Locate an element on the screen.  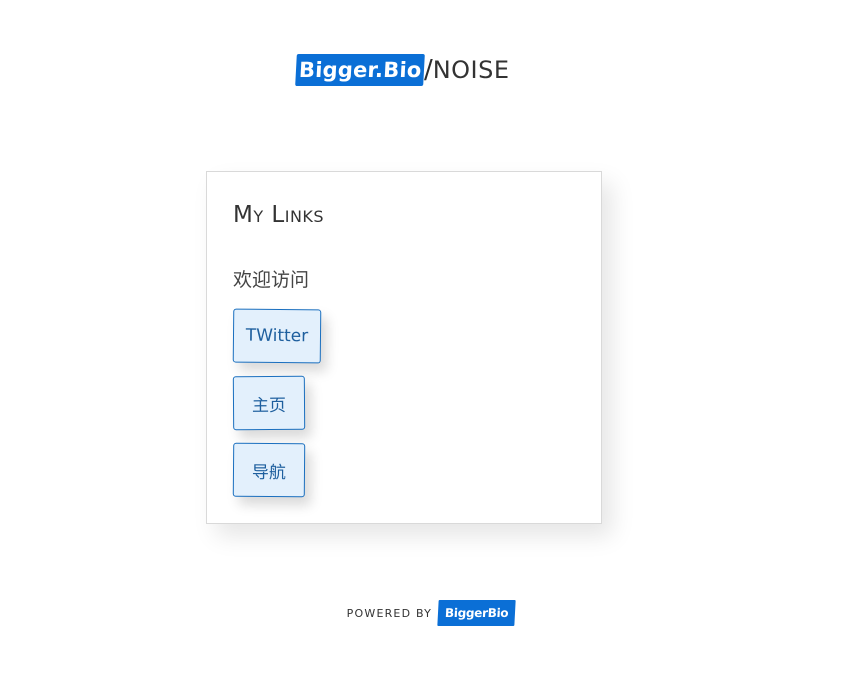
site-logo: Bigger.Bio / NOISE is located at coordinates (427, 70).